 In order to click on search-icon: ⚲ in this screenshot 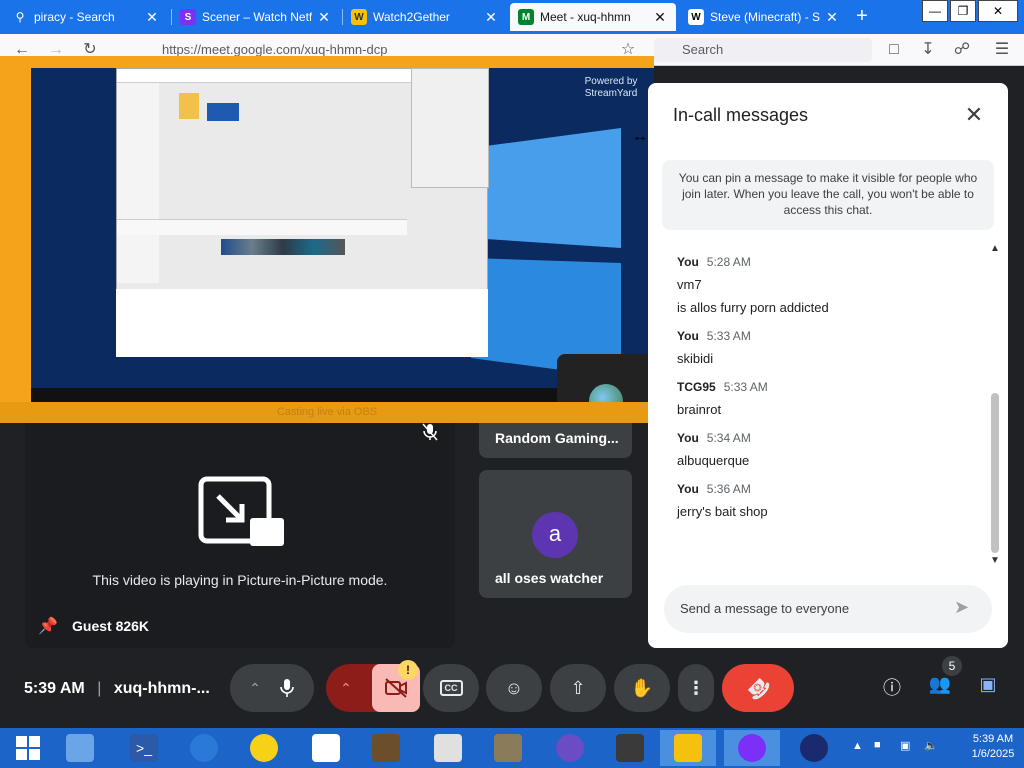, I will do `click(20, 17)`.